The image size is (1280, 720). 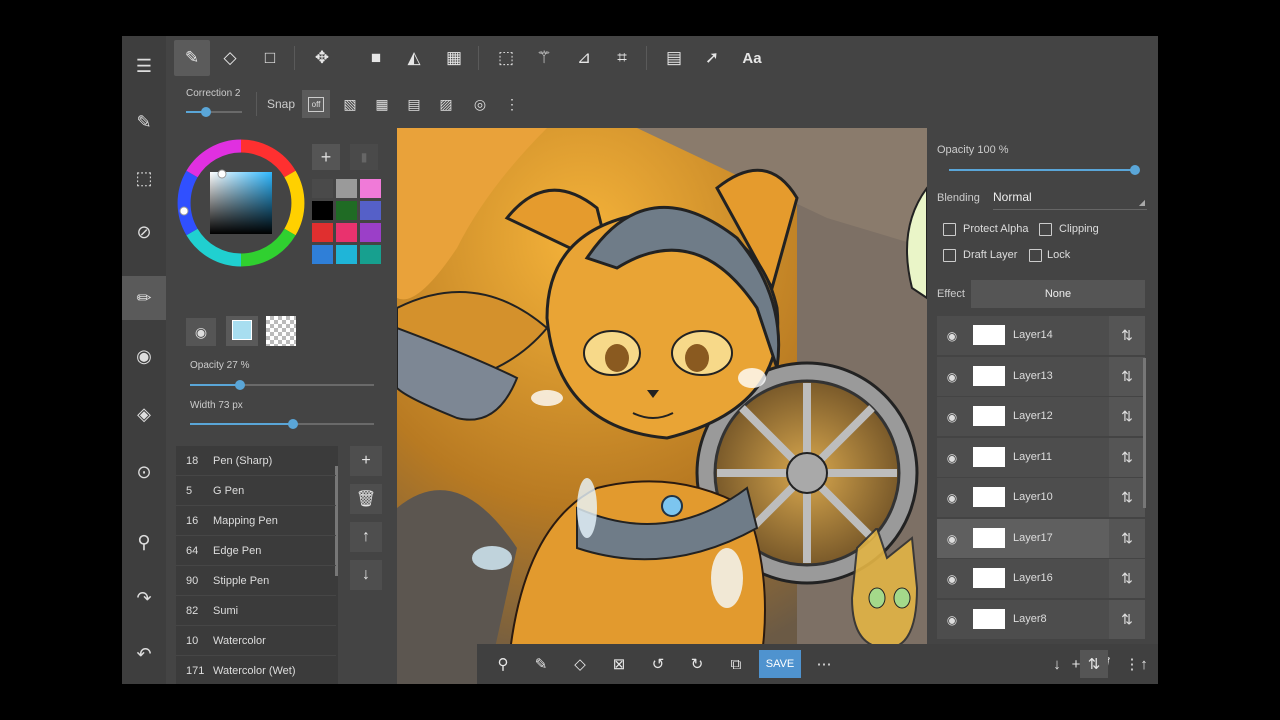 I want to click on menu-icon: ☰, so click(x=144, y=66).